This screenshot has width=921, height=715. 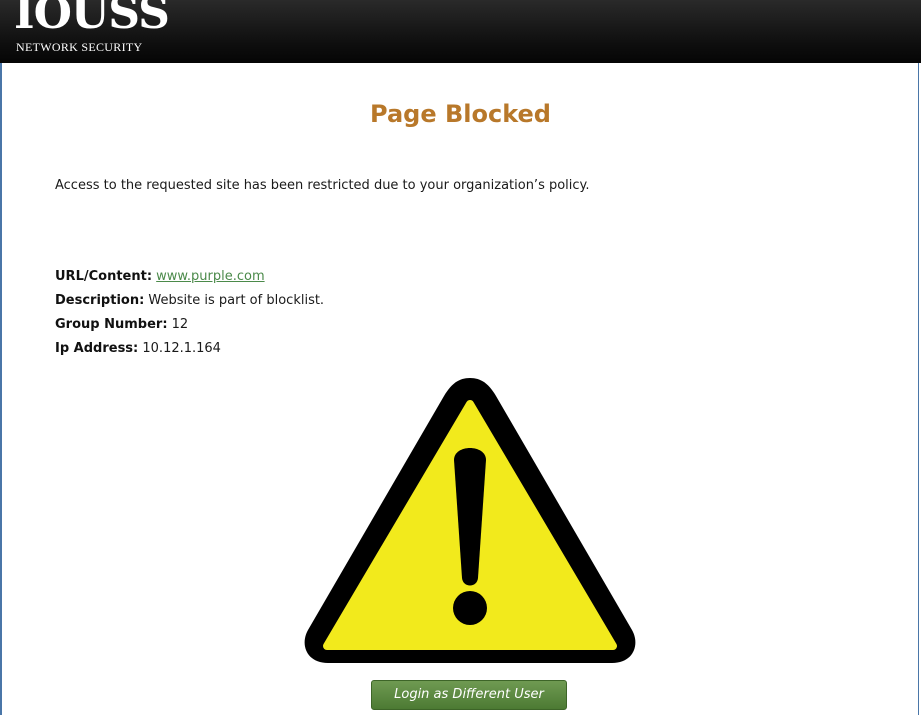 What do you see at coordinates (236, 300) in the screenshot?
I see `description-value: Website is part of blocklist.` at bounding box center [236, 300].